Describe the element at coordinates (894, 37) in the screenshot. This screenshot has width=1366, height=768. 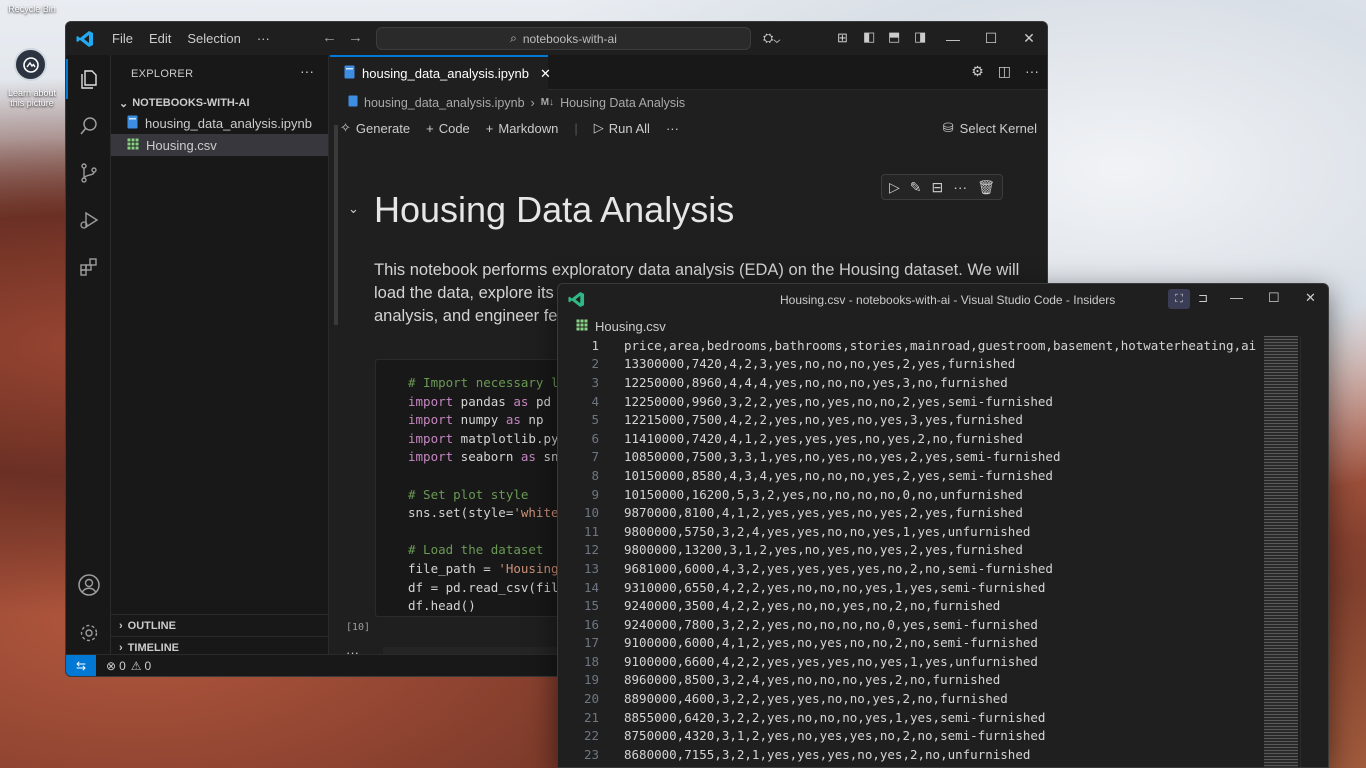
I see `toggle-panel-icon: ⬒` at that location.